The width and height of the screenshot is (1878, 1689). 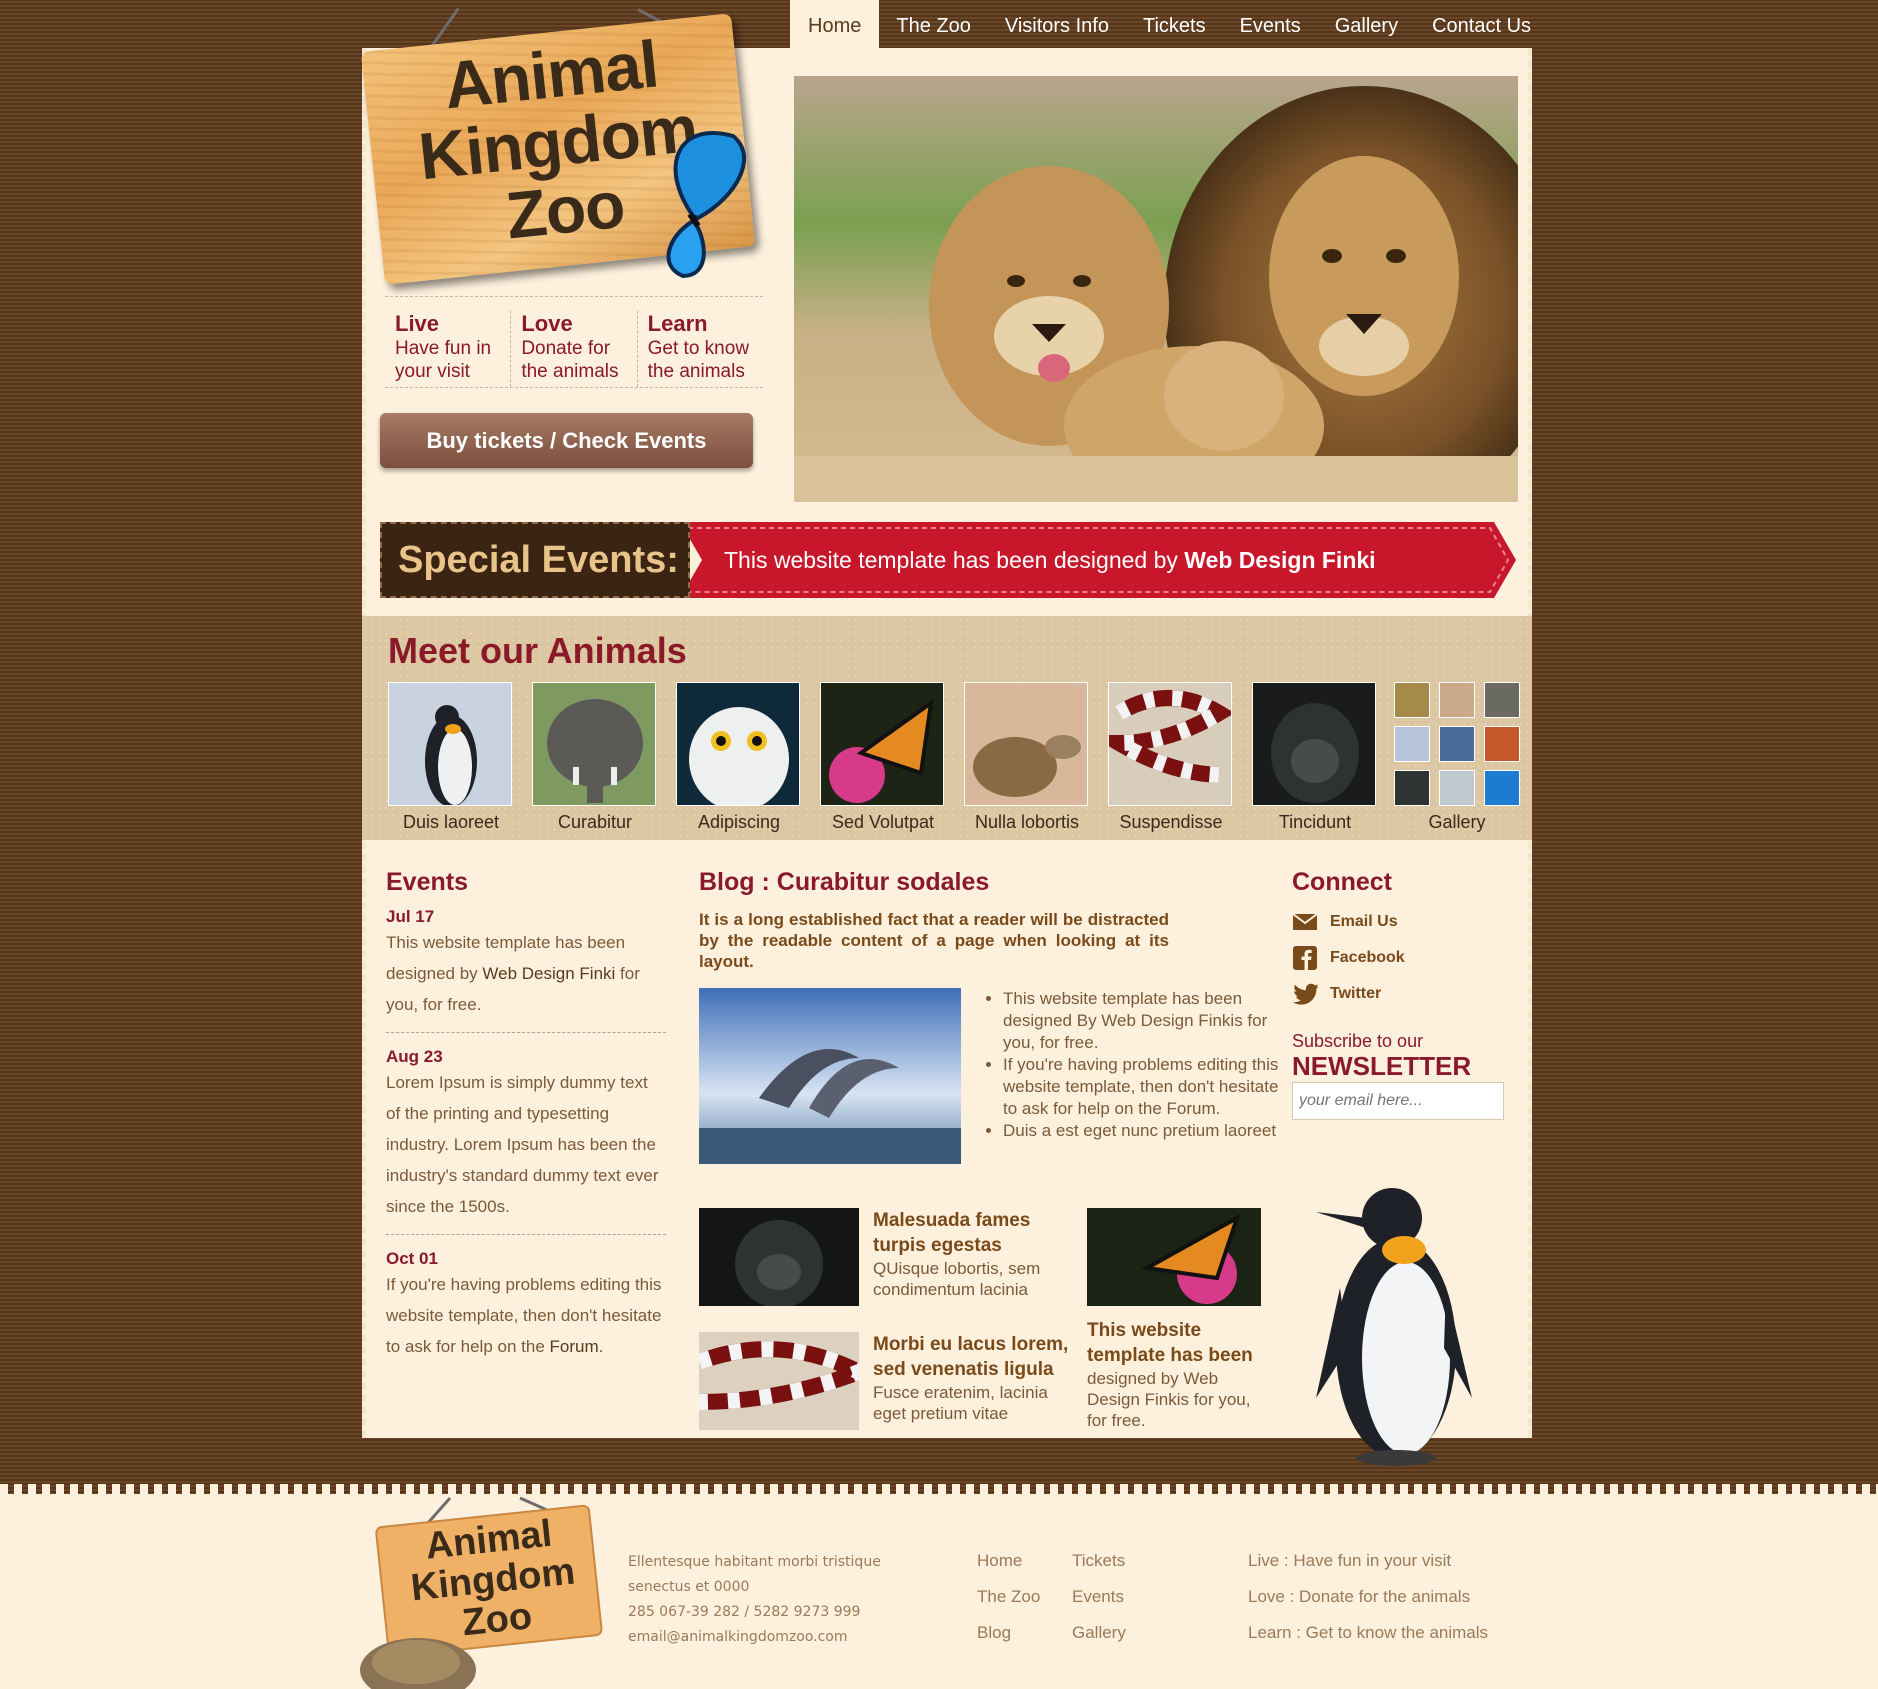 What do you see at coordinates (973, 1233) in the screenshot?
I see `blog-card-title: Malesuada fames turpis egestas` at bounding box center [973, 1233].